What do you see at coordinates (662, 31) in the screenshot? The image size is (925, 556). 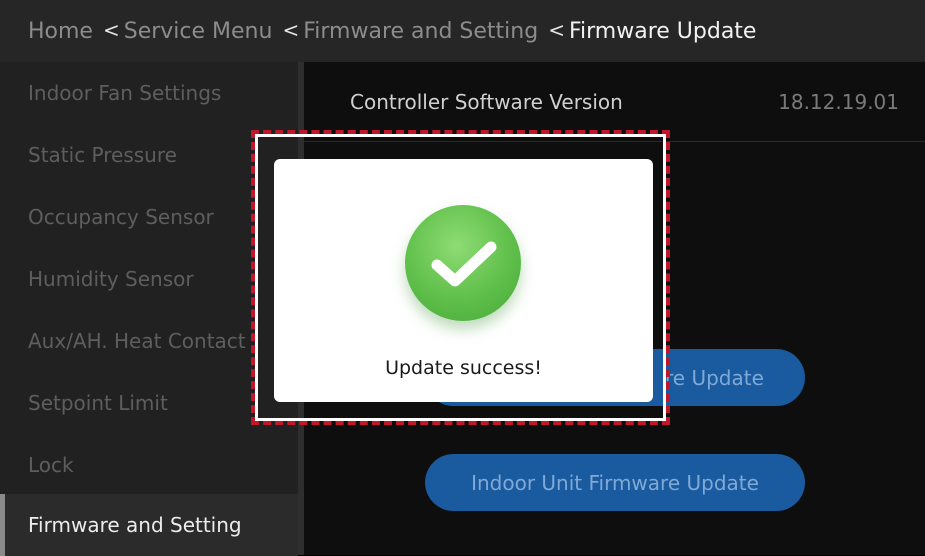 I see `breadcrumb-firmware-update: Firmware Update` at bounding box center [662, 31].